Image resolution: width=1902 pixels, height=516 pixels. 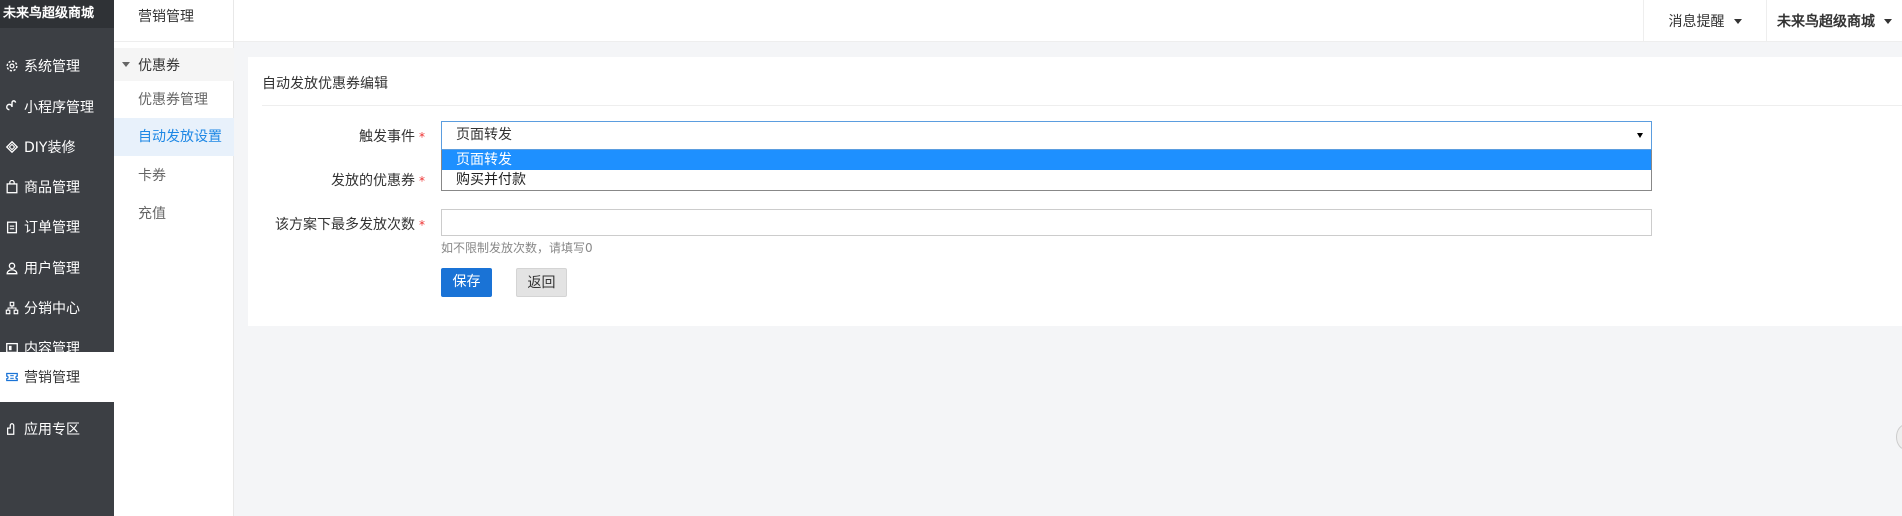 What do you see at coordinates (325, 84) in the screenshot?
I see `page-title: 自动发放优惠券编辑` at bounding box center [325, 84].